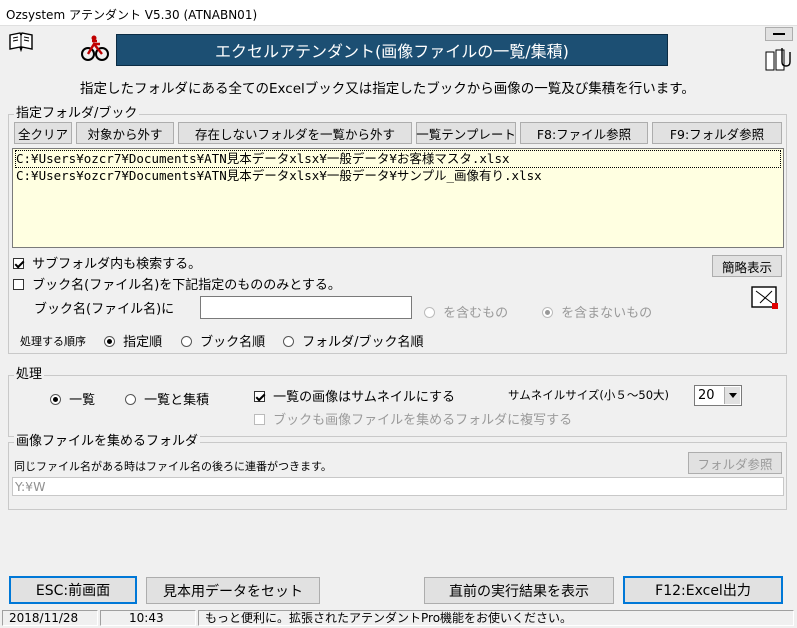 Image resolution: width=797 pixels, height=628 pixels. What do you see at coordinates (73, 590) in the screenshot?
I see `esc-back-button: ESC:前画面` at bounding box center [73, 590].